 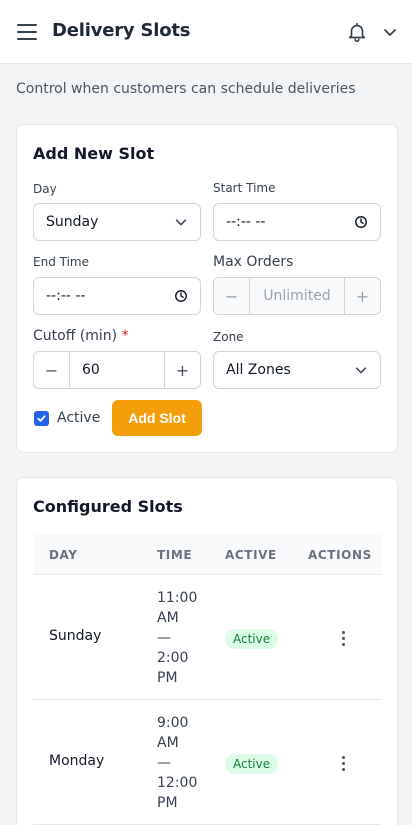 What do you see at coordinates (66, 296) in the screenshot?
I see `end-time-value: --:-- --` at bounding box center [66, 296].